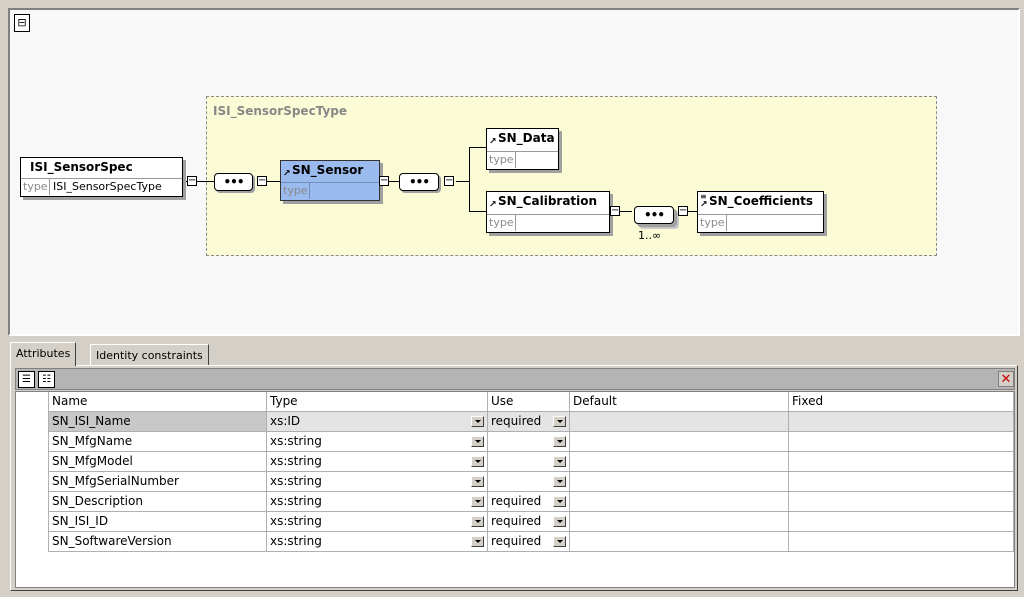 The width and height of the screenshot is (1024, 597). I want to click on table-row: SN_MfgModel xs:string, so click(515, 462).